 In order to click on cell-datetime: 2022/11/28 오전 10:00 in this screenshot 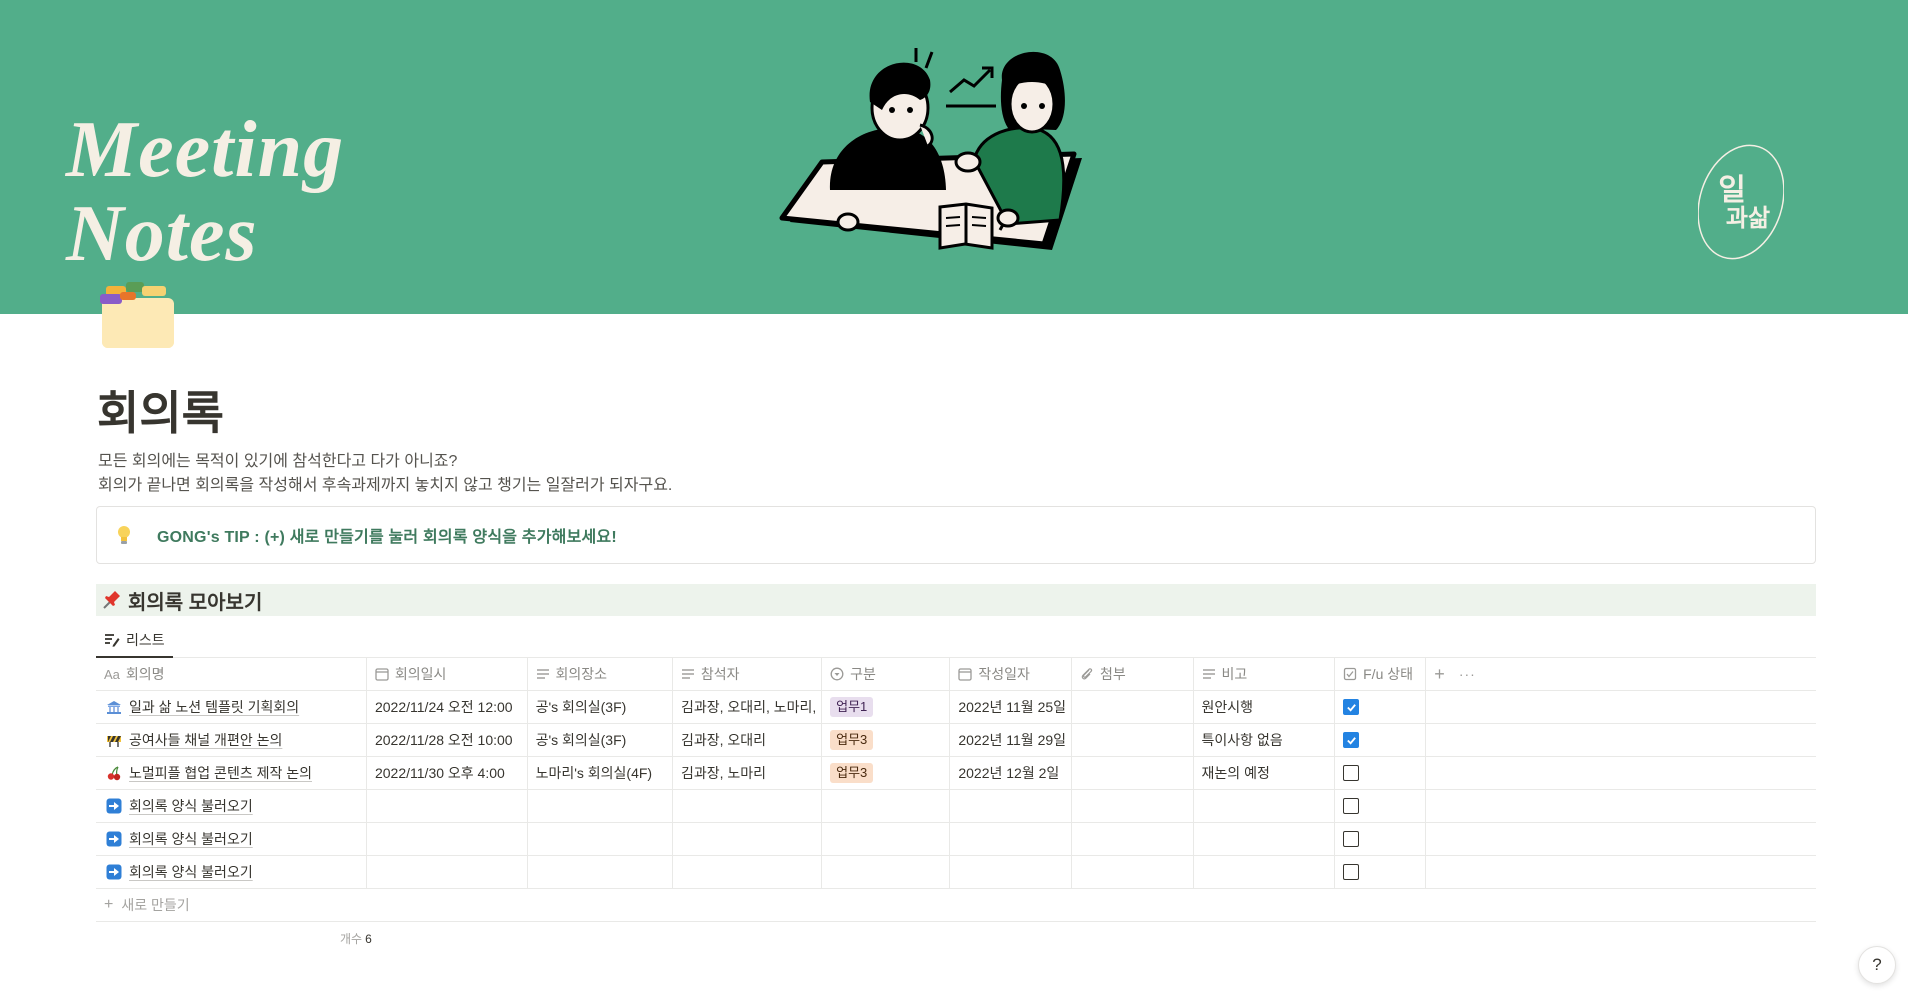, I will do `click(447, 740)`.